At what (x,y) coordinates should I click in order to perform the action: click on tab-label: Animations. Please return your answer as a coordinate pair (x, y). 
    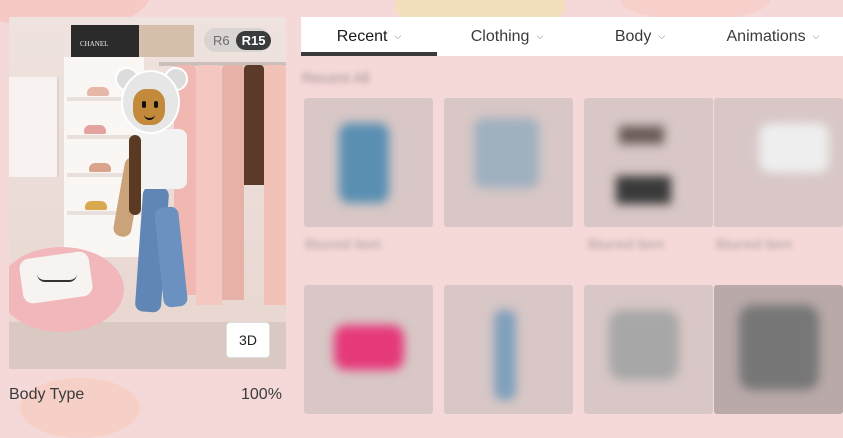
    Looking at the image, I should click on (766, 36).